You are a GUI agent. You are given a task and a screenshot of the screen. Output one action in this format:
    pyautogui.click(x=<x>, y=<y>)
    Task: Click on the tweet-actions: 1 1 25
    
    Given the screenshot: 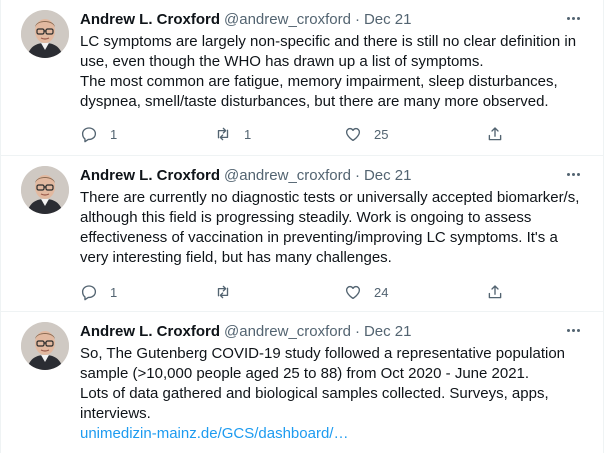 What is the action you would take?
    pyautogui.click(x=295, y=134)
    